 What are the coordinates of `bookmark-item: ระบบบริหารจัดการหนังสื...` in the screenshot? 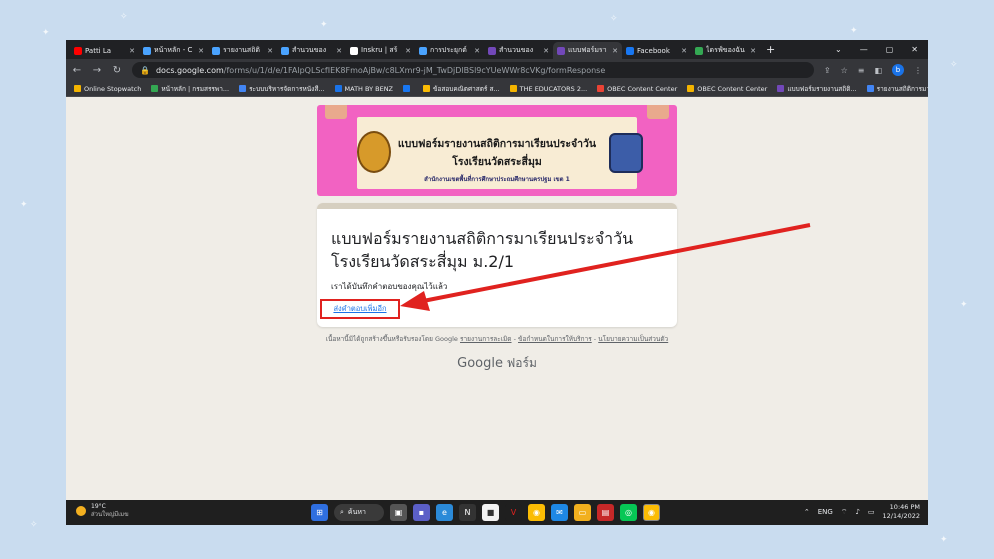 It's located at (282, 89).